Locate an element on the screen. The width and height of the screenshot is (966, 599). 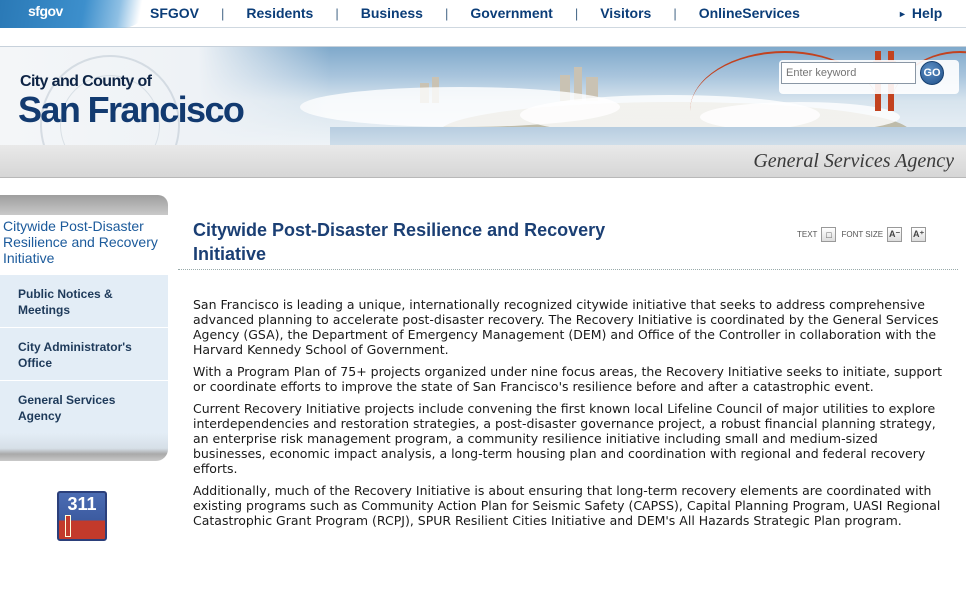
nav-government: Government is located at coordinates (511, 13).